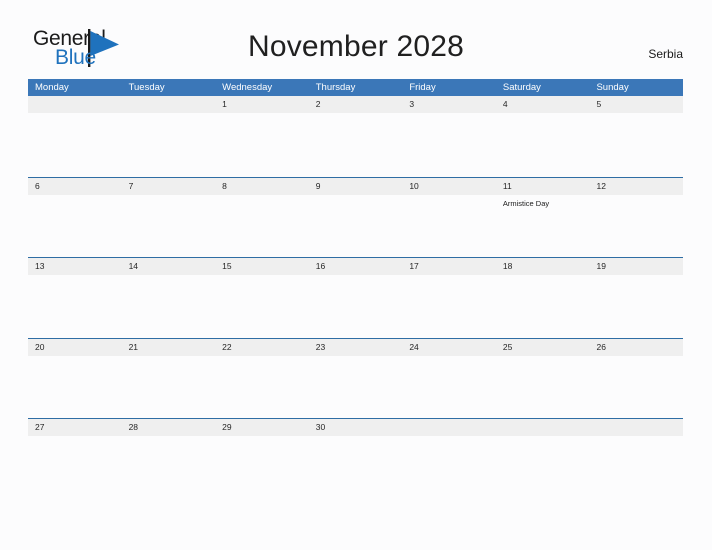 This screenshot has height=550, width=712. Describe the element at coordinates (507, 185) in the screenshot. I see `day-number: 11` at that location.